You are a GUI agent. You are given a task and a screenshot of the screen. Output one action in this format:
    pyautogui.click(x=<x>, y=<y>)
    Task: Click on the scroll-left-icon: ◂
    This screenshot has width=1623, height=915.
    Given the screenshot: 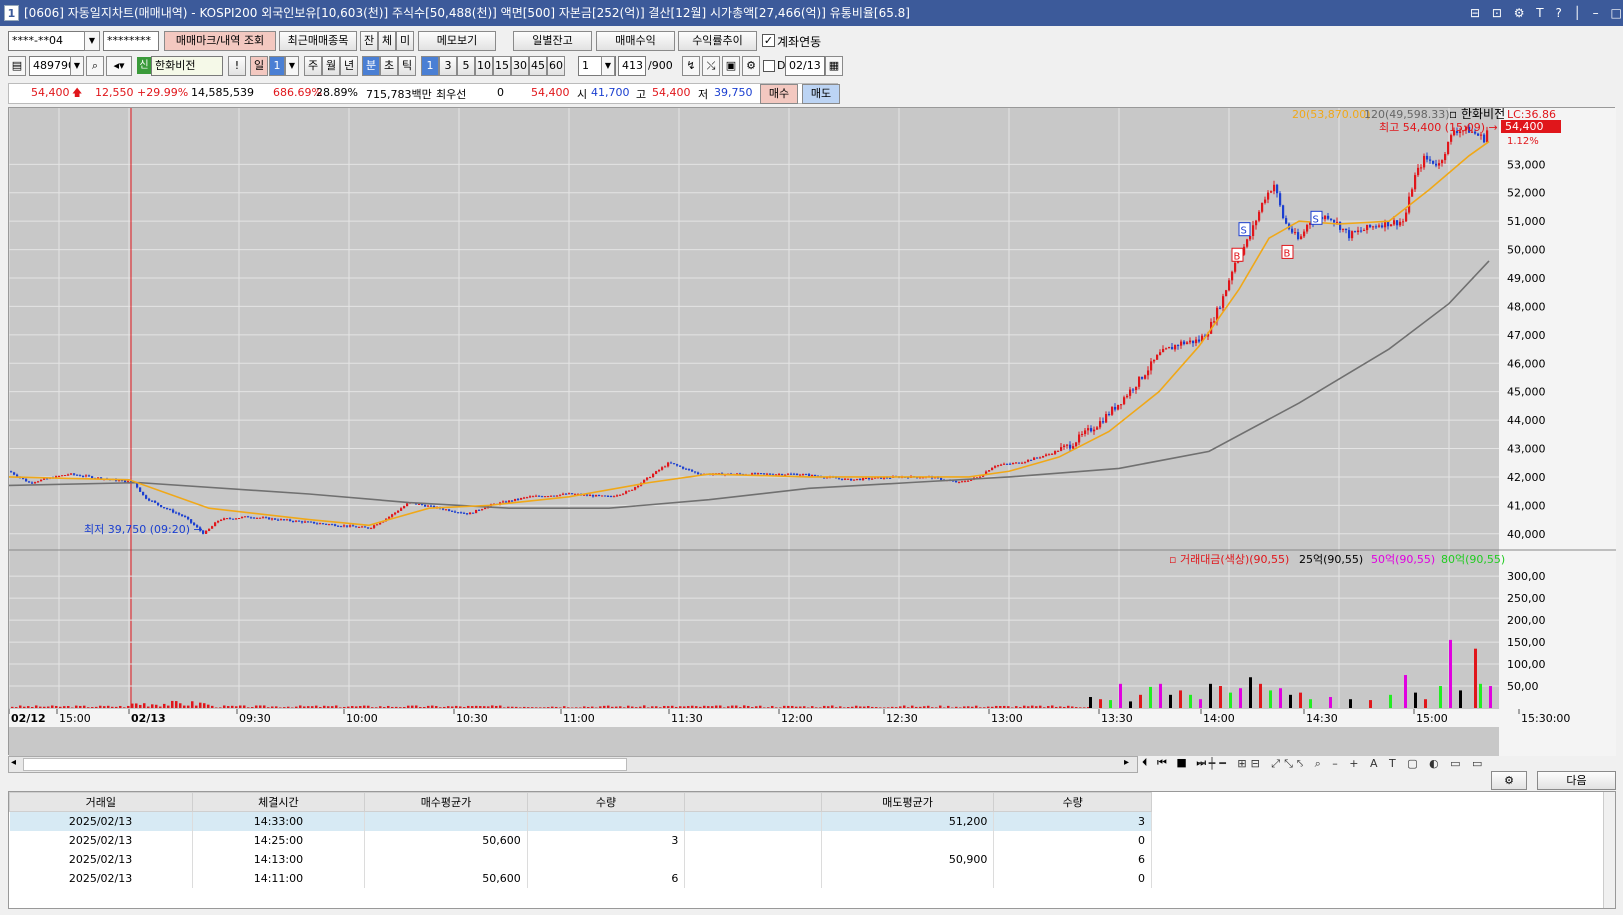 What is the action you would take?
    pyautogui.click(x=13, y=762)
    